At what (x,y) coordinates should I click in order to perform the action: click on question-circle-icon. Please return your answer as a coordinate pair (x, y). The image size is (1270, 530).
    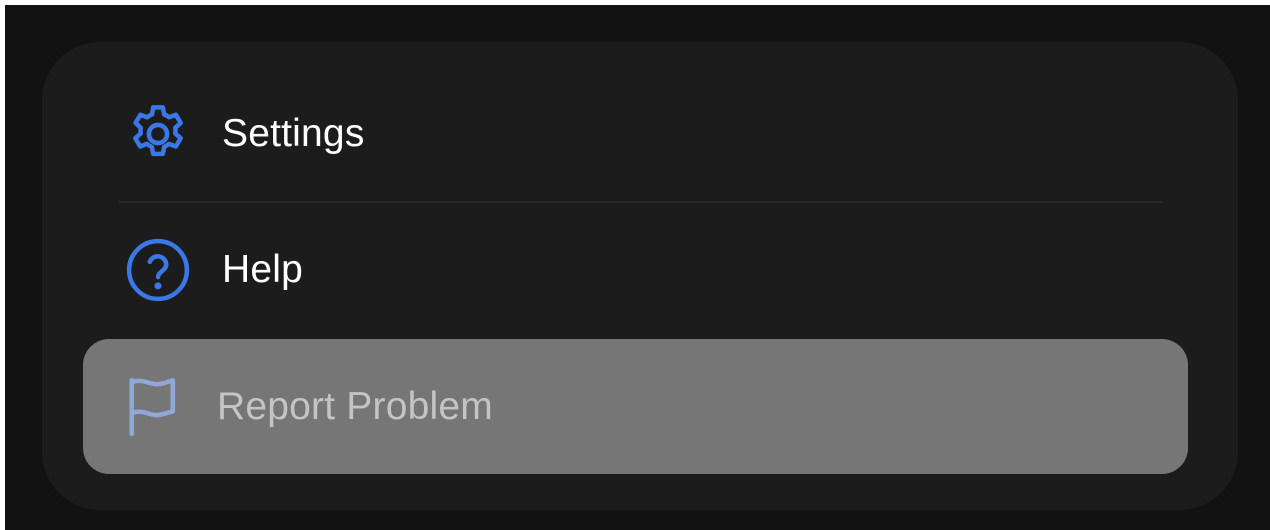
    Looking at the image, I should click on (158, 270).